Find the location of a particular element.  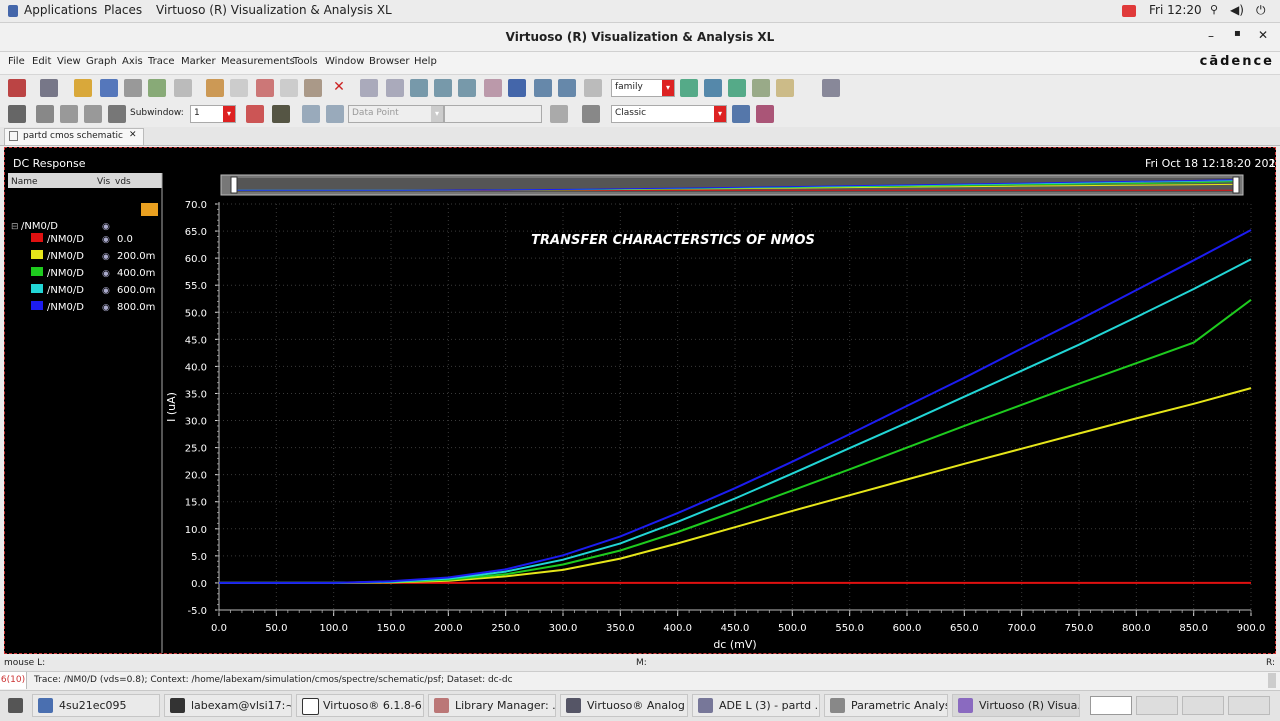

data-point-select: Data Point ▾ is located at coordinates (396, 114).